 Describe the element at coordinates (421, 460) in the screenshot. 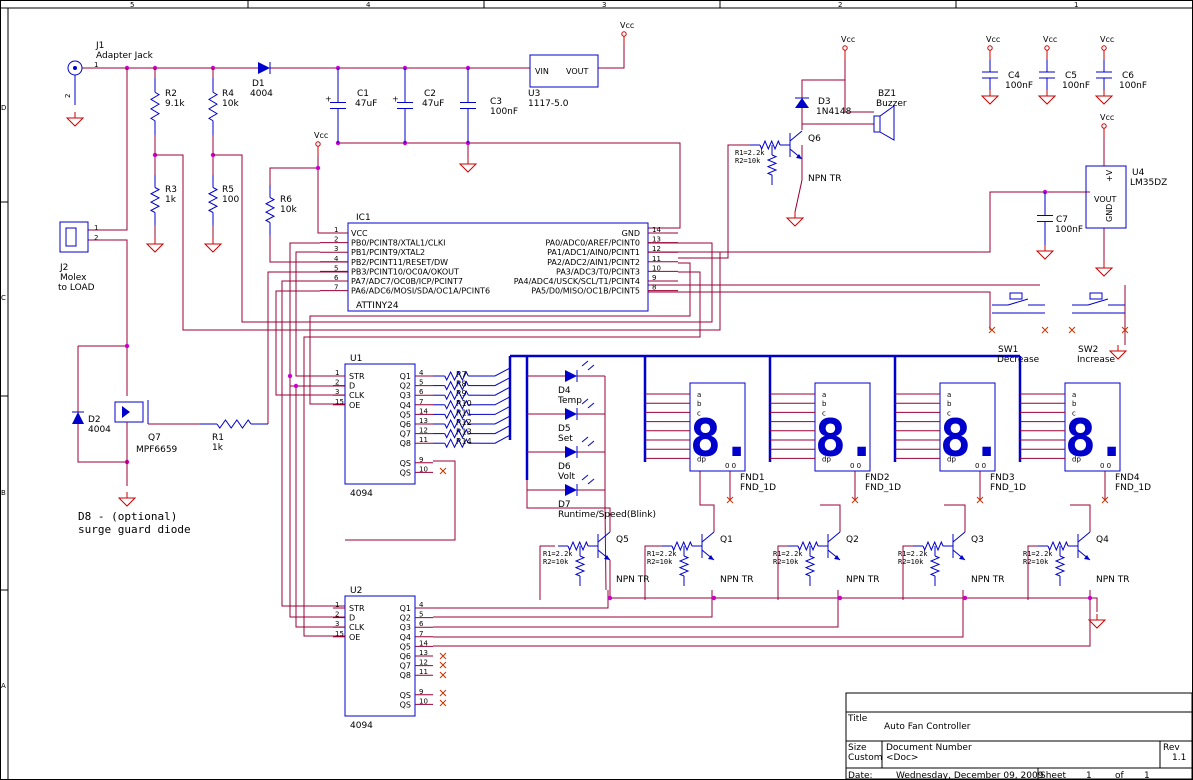

I see `label: 9` at that location.